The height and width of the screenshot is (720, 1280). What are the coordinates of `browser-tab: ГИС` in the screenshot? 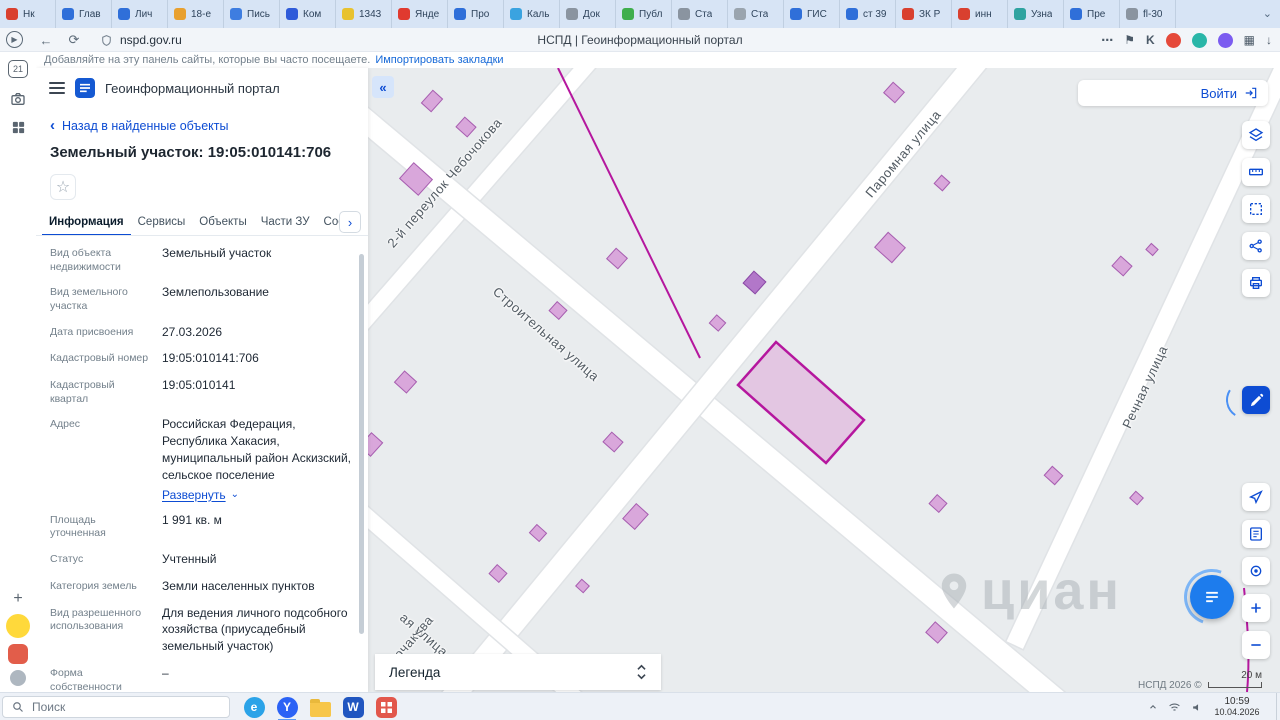 It's located at (812, 14).